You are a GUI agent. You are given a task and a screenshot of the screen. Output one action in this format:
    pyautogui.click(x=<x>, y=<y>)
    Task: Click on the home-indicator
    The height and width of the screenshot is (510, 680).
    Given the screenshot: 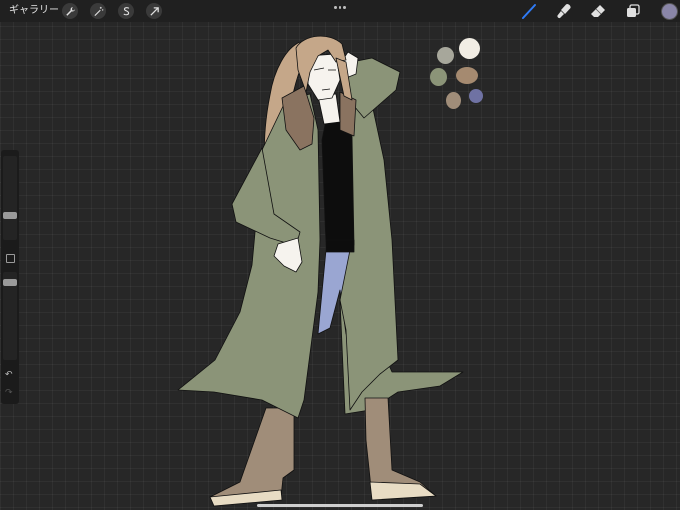 What is the action you would take?
    pyautogui.click(x=340, y=505)
    